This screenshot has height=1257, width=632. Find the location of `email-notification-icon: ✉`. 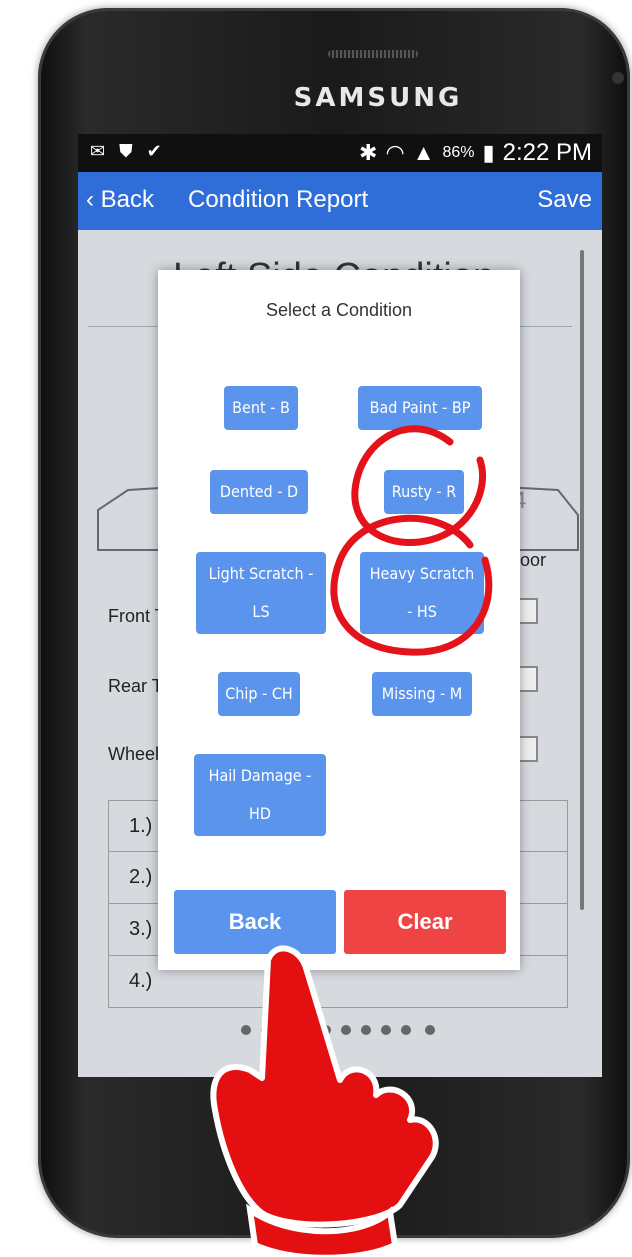

email-notification-icon: ✉ is located at coordinates (98, 151).